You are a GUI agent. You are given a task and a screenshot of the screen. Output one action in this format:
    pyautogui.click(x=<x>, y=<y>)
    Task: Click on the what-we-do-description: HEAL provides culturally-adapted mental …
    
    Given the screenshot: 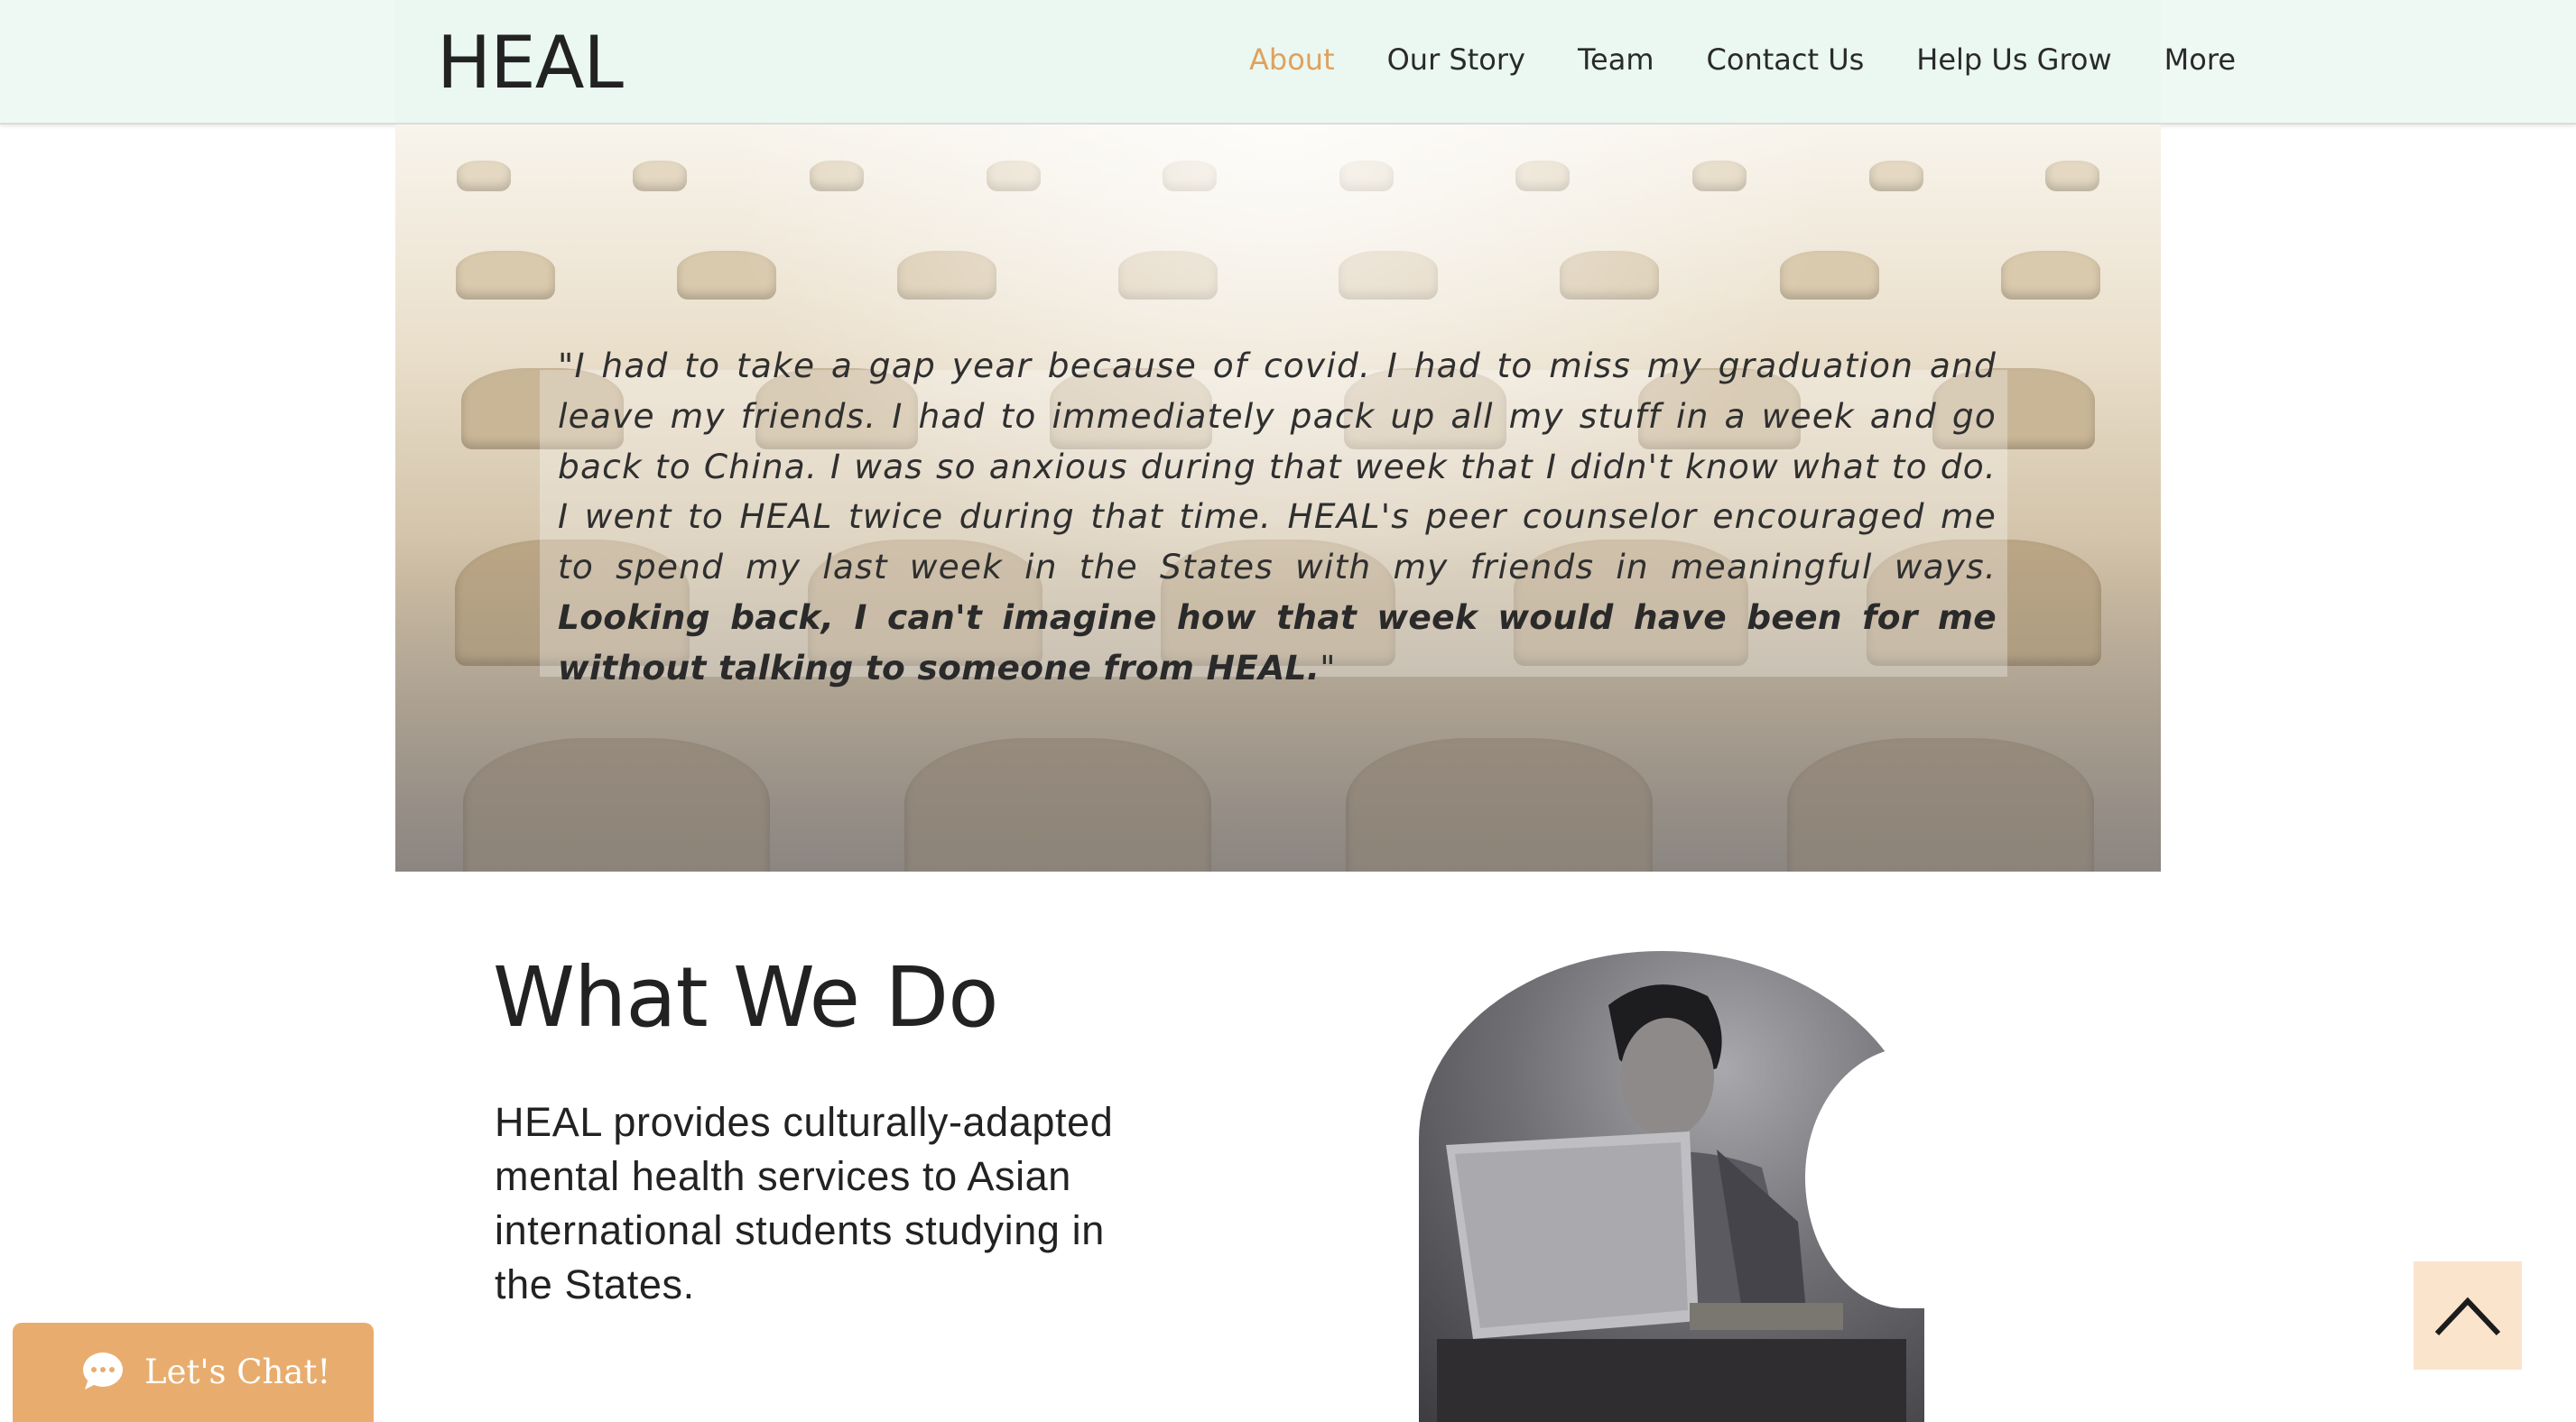 What is the action you would take?
    pyautogui.click(x=804, y=1203)
    